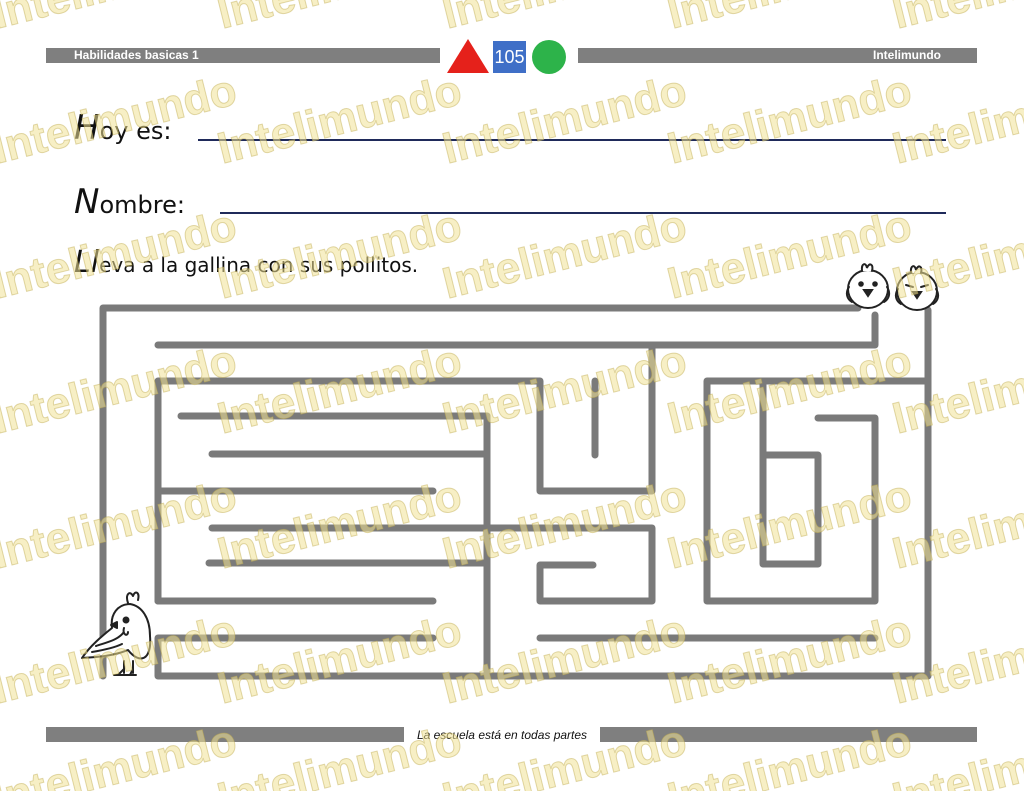 This screenshot has height=791, width=1024. I want to click on footer-motto: La escuela está en todas partes, so click(502, 735).